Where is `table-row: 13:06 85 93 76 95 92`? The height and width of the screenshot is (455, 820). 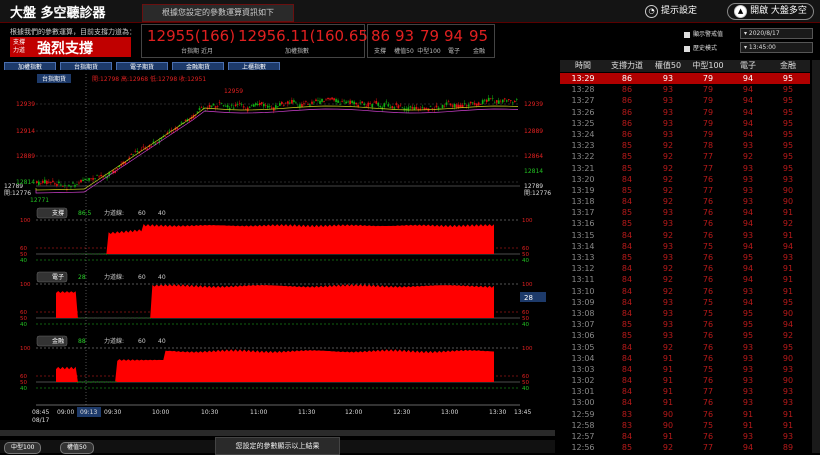
table-row: 13:06 85 93 76 95 92 is located at coordinates (685, 335).